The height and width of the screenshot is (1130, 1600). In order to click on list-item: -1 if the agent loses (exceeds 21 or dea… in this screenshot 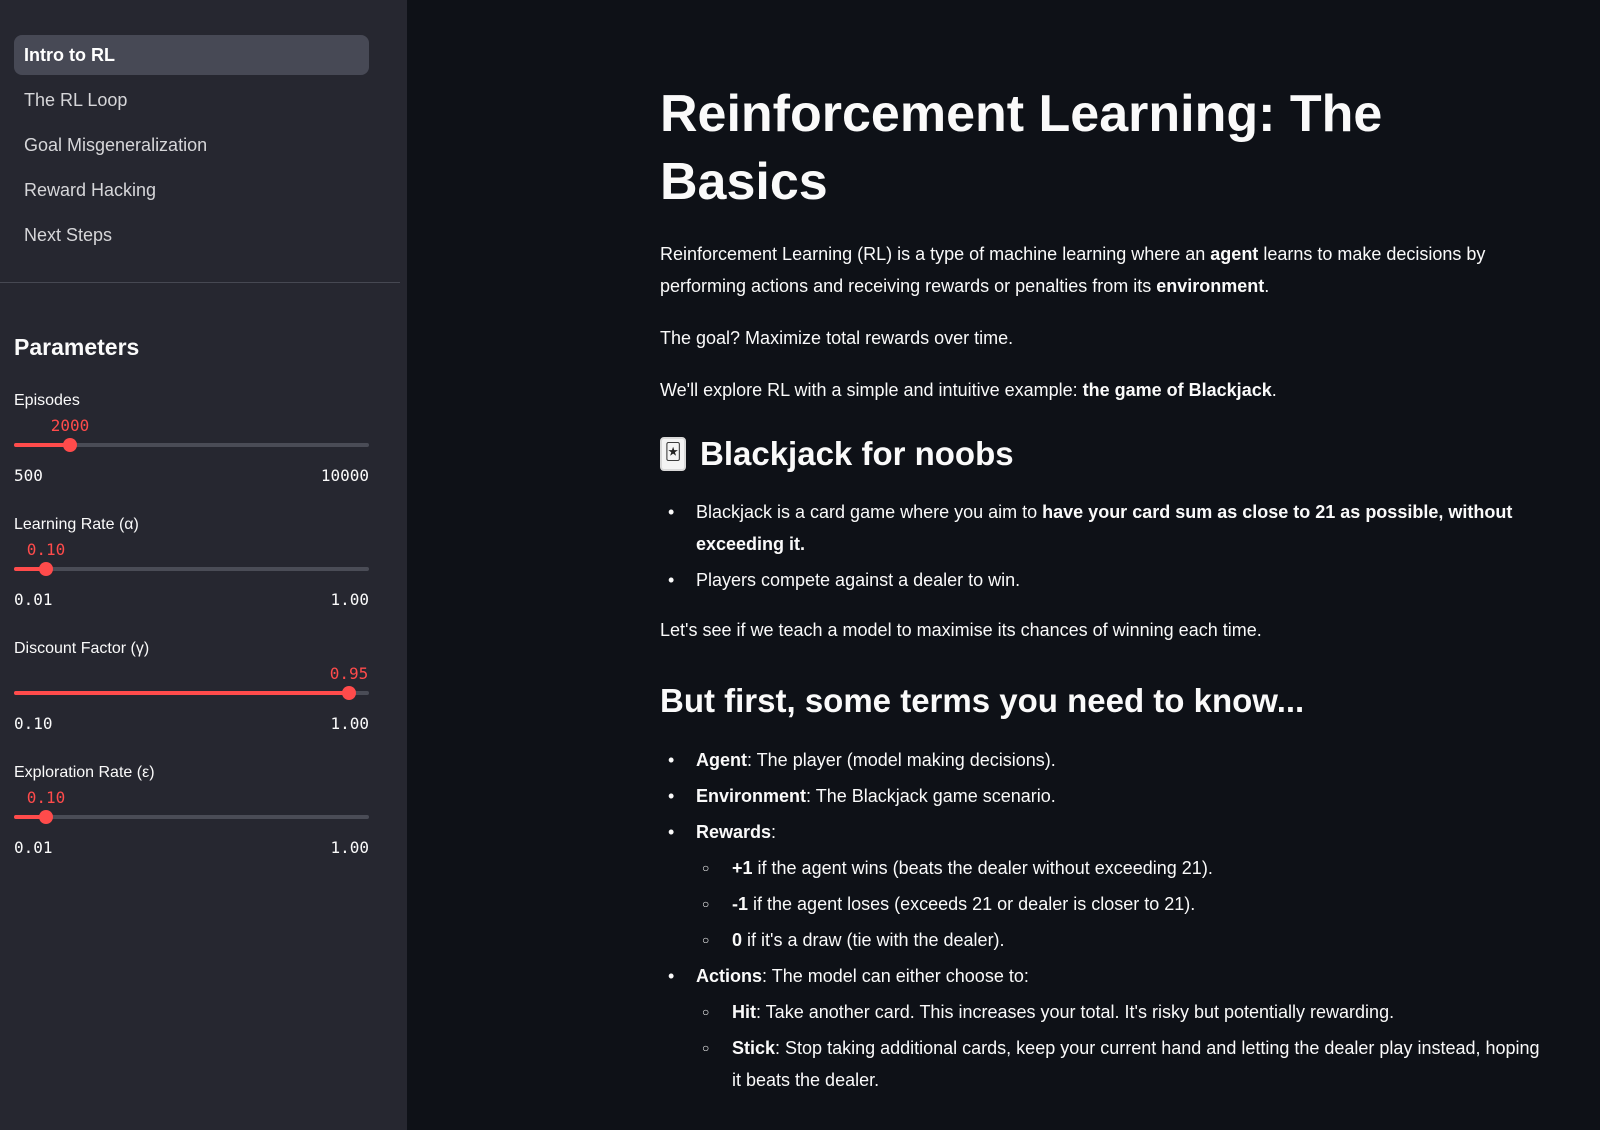, I will do `click(1118, 904)`.